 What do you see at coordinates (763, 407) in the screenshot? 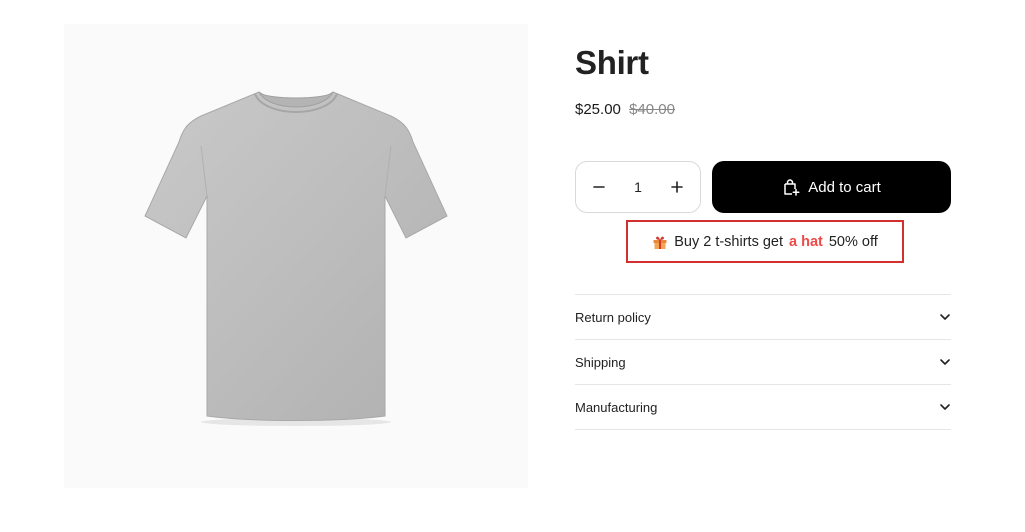
I see `accordion-manufacturing: Manufacturing` at bounding box center [763, 407].